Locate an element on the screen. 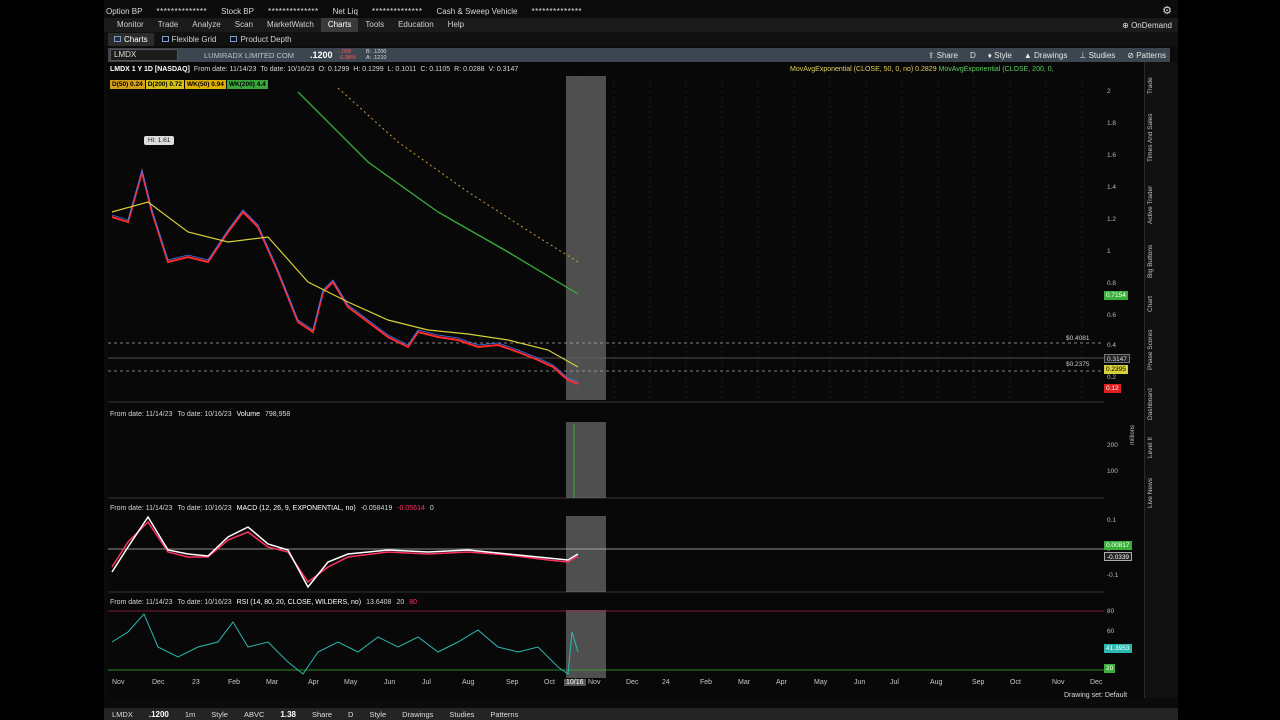 This screenshot has width=1280, height=720. menu-monitor: Monitor is located at coordinates (130, 25).